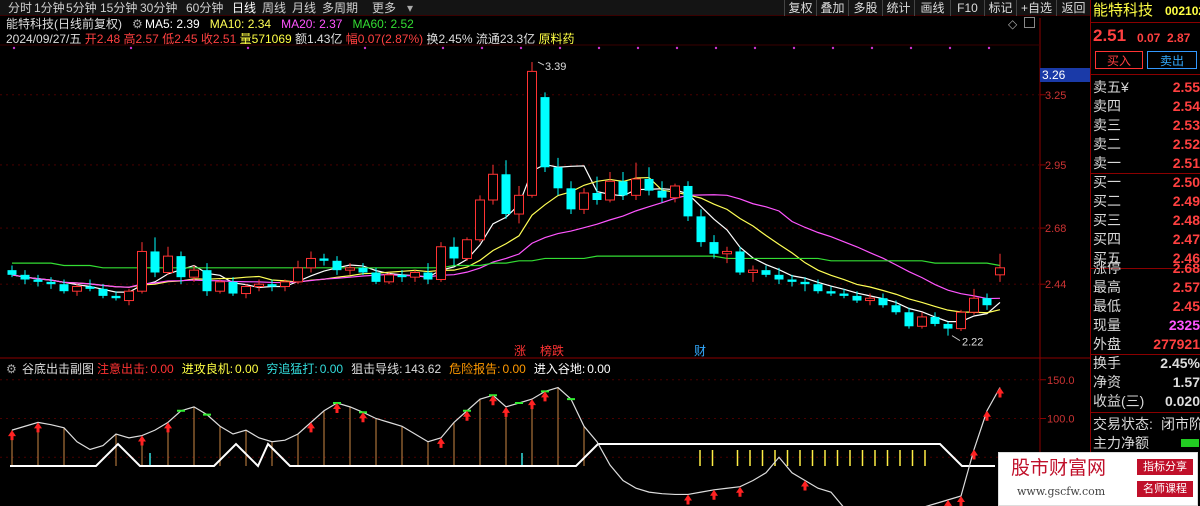  Describe the element at coordinates (1029, 22) in the screenshot. I see `window-box-icon` at that location.